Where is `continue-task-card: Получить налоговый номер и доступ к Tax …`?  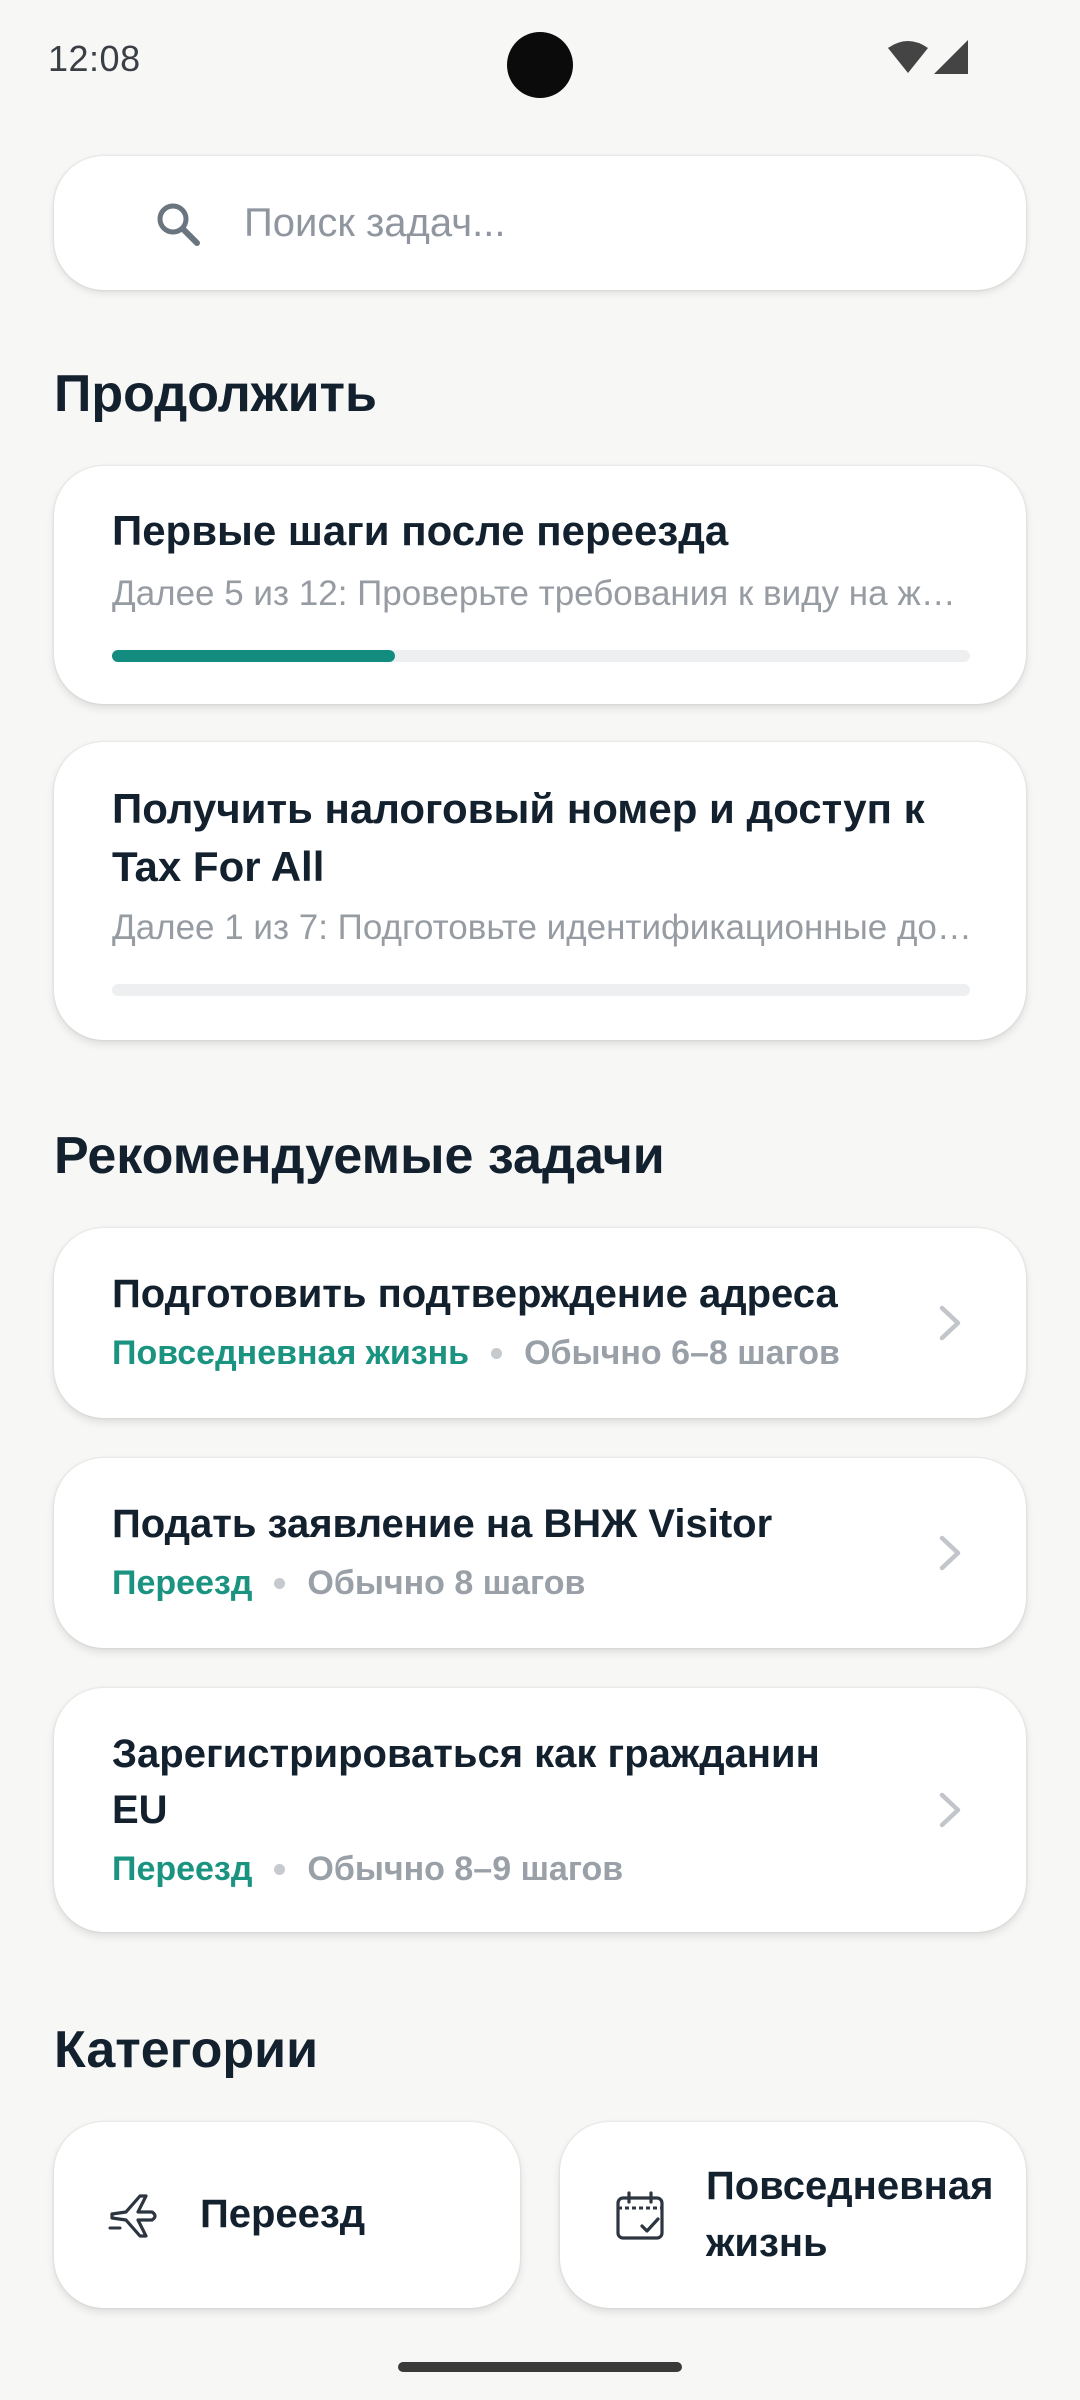 continue-task-card: Получить налоговый номер и доступ к Tax … is located at coordinates (540, 891).